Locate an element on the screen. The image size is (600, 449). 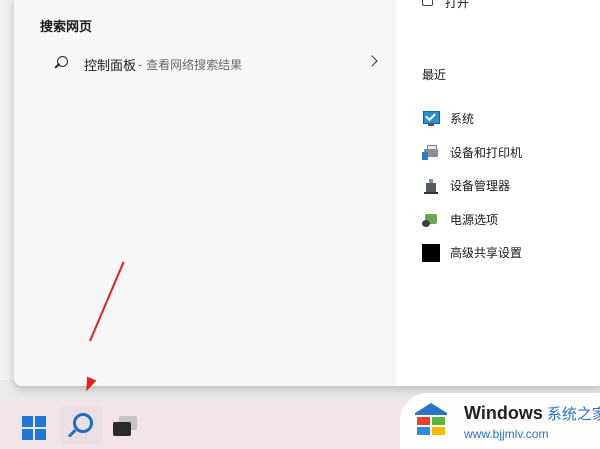
recent-item-advanced-sharing: 高级共享设置 is located at coordinates (472, 253).